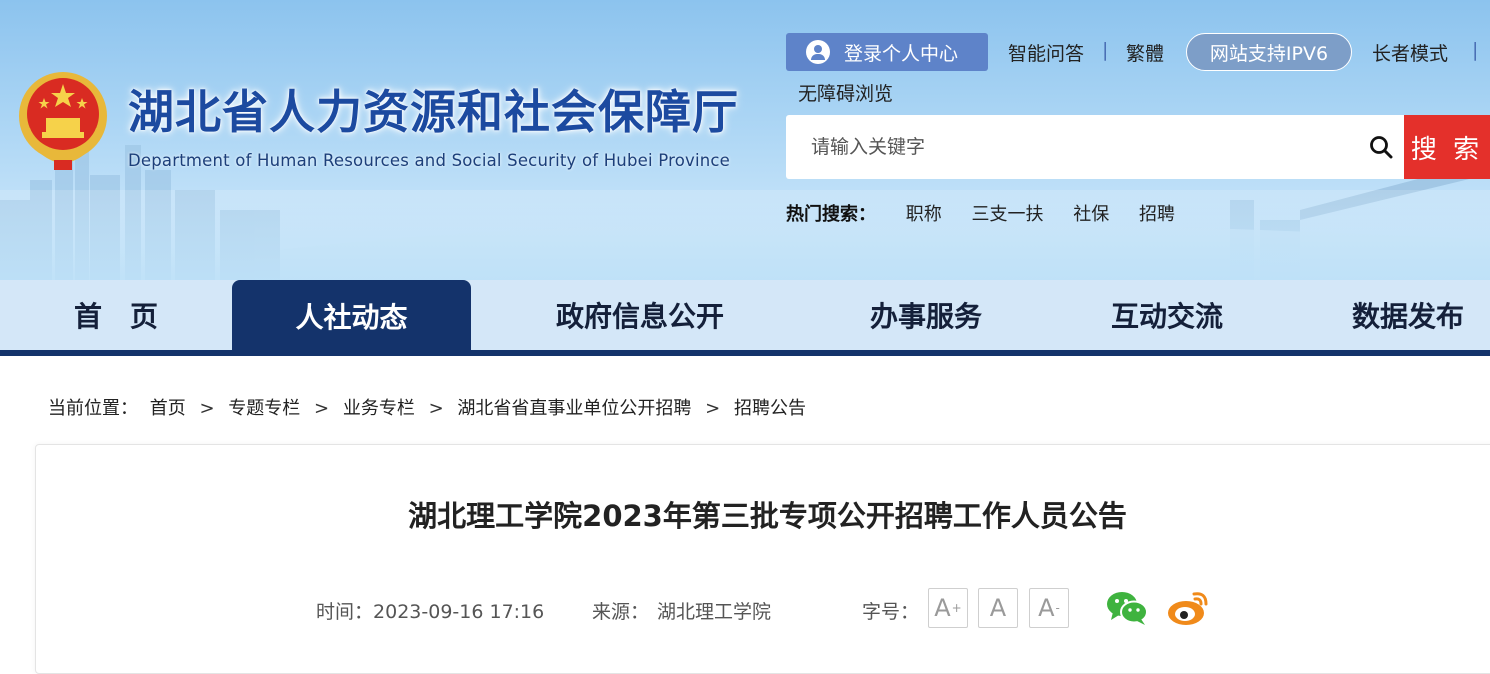 Image resolution: width=1490 pixels, height=674 pixels. Describe the element at coordinates (956, 608) in the screenshot. I see `font-button-mark: +` at that location.